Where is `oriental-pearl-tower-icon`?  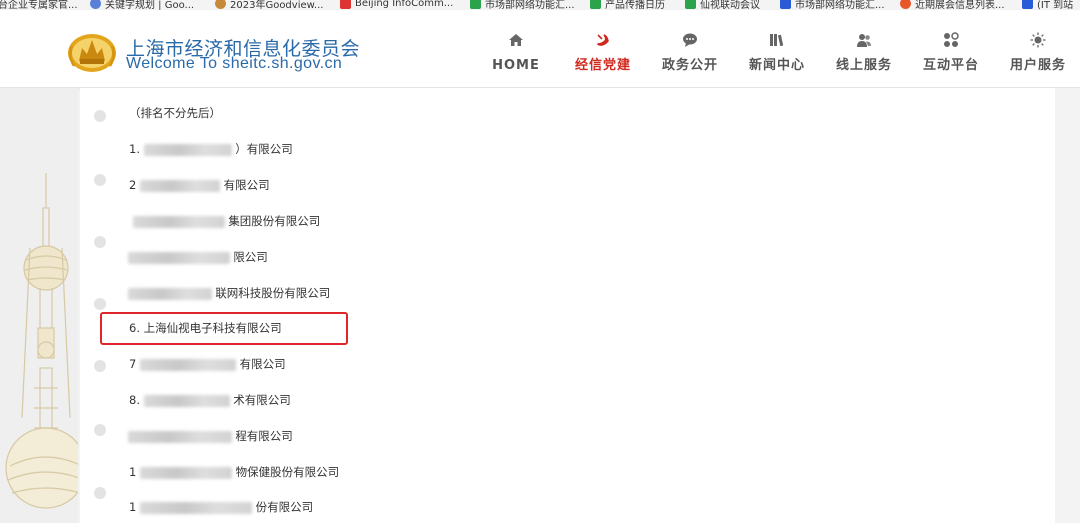
oriental-pearl-tower-icon is located at coordinates (41, 341).